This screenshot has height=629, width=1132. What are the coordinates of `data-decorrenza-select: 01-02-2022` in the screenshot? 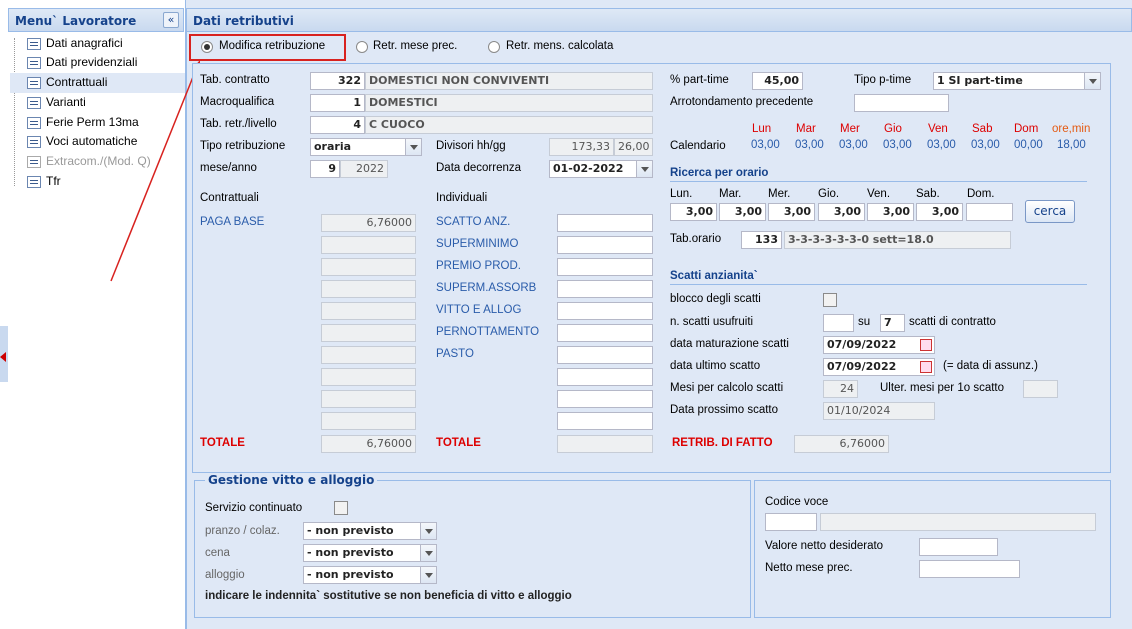 It's located at (601, 169).